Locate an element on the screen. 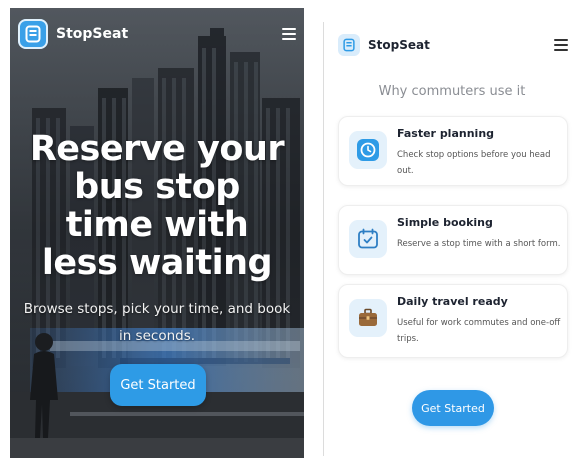 This screenshot has width=574, height=466. feature-title: Daily travel ready is located at coordinates (452, 301).